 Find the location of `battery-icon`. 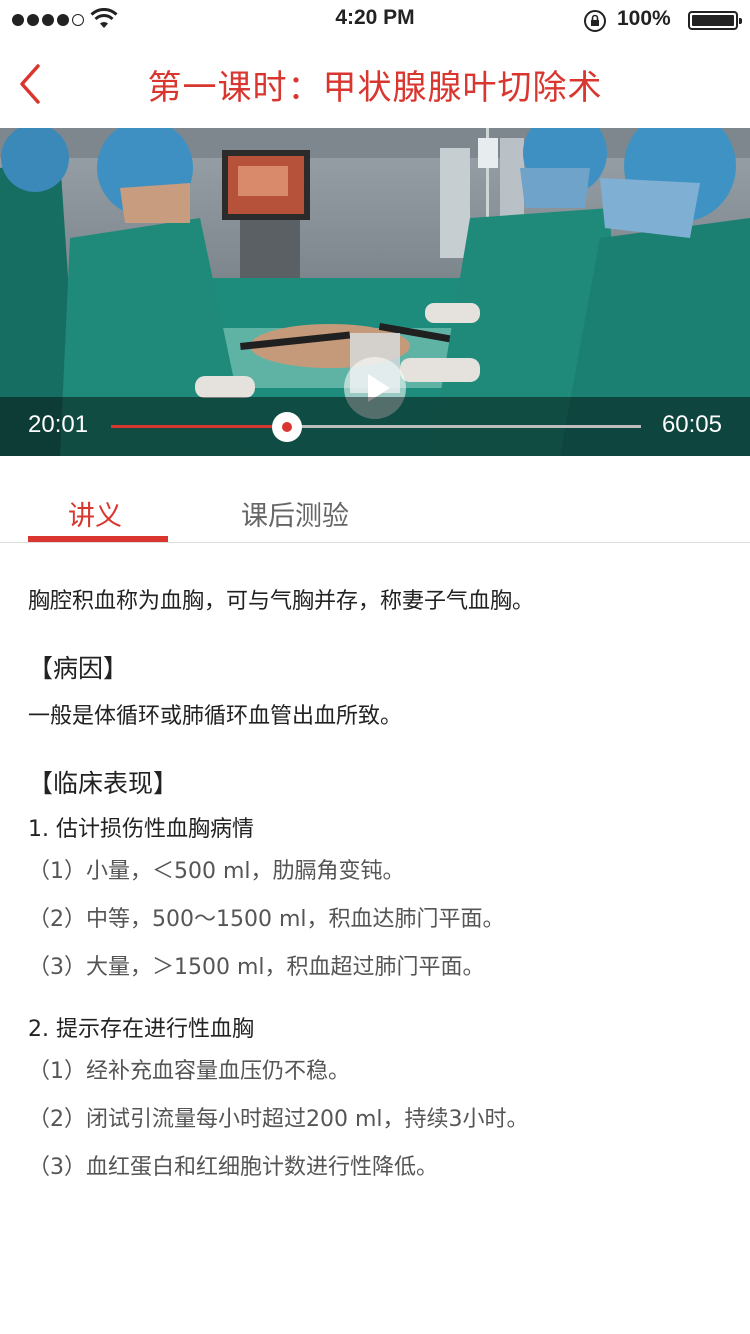

battery-icon is located at coordinates (715, 20).